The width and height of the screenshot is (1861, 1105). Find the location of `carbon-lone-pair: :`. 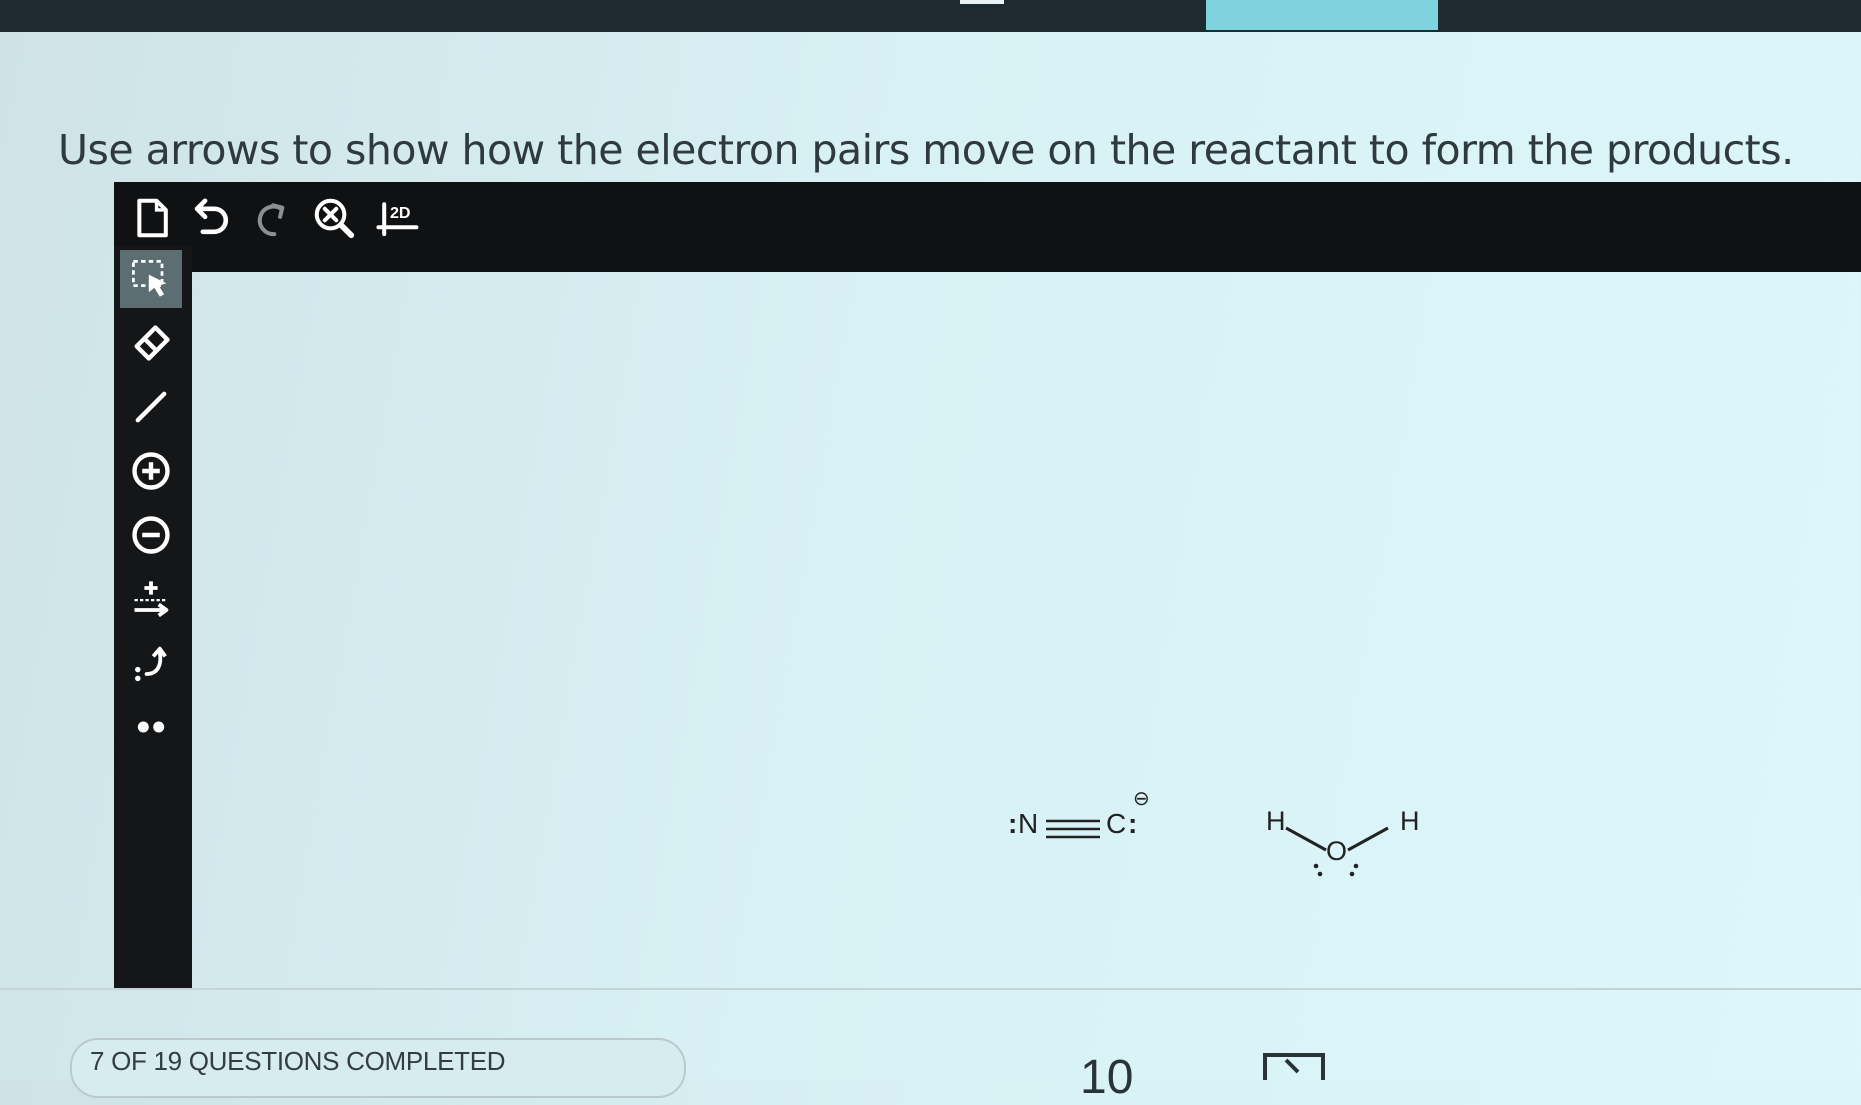

carbon-lone-pair: : is located at coordinates (1133, 823).